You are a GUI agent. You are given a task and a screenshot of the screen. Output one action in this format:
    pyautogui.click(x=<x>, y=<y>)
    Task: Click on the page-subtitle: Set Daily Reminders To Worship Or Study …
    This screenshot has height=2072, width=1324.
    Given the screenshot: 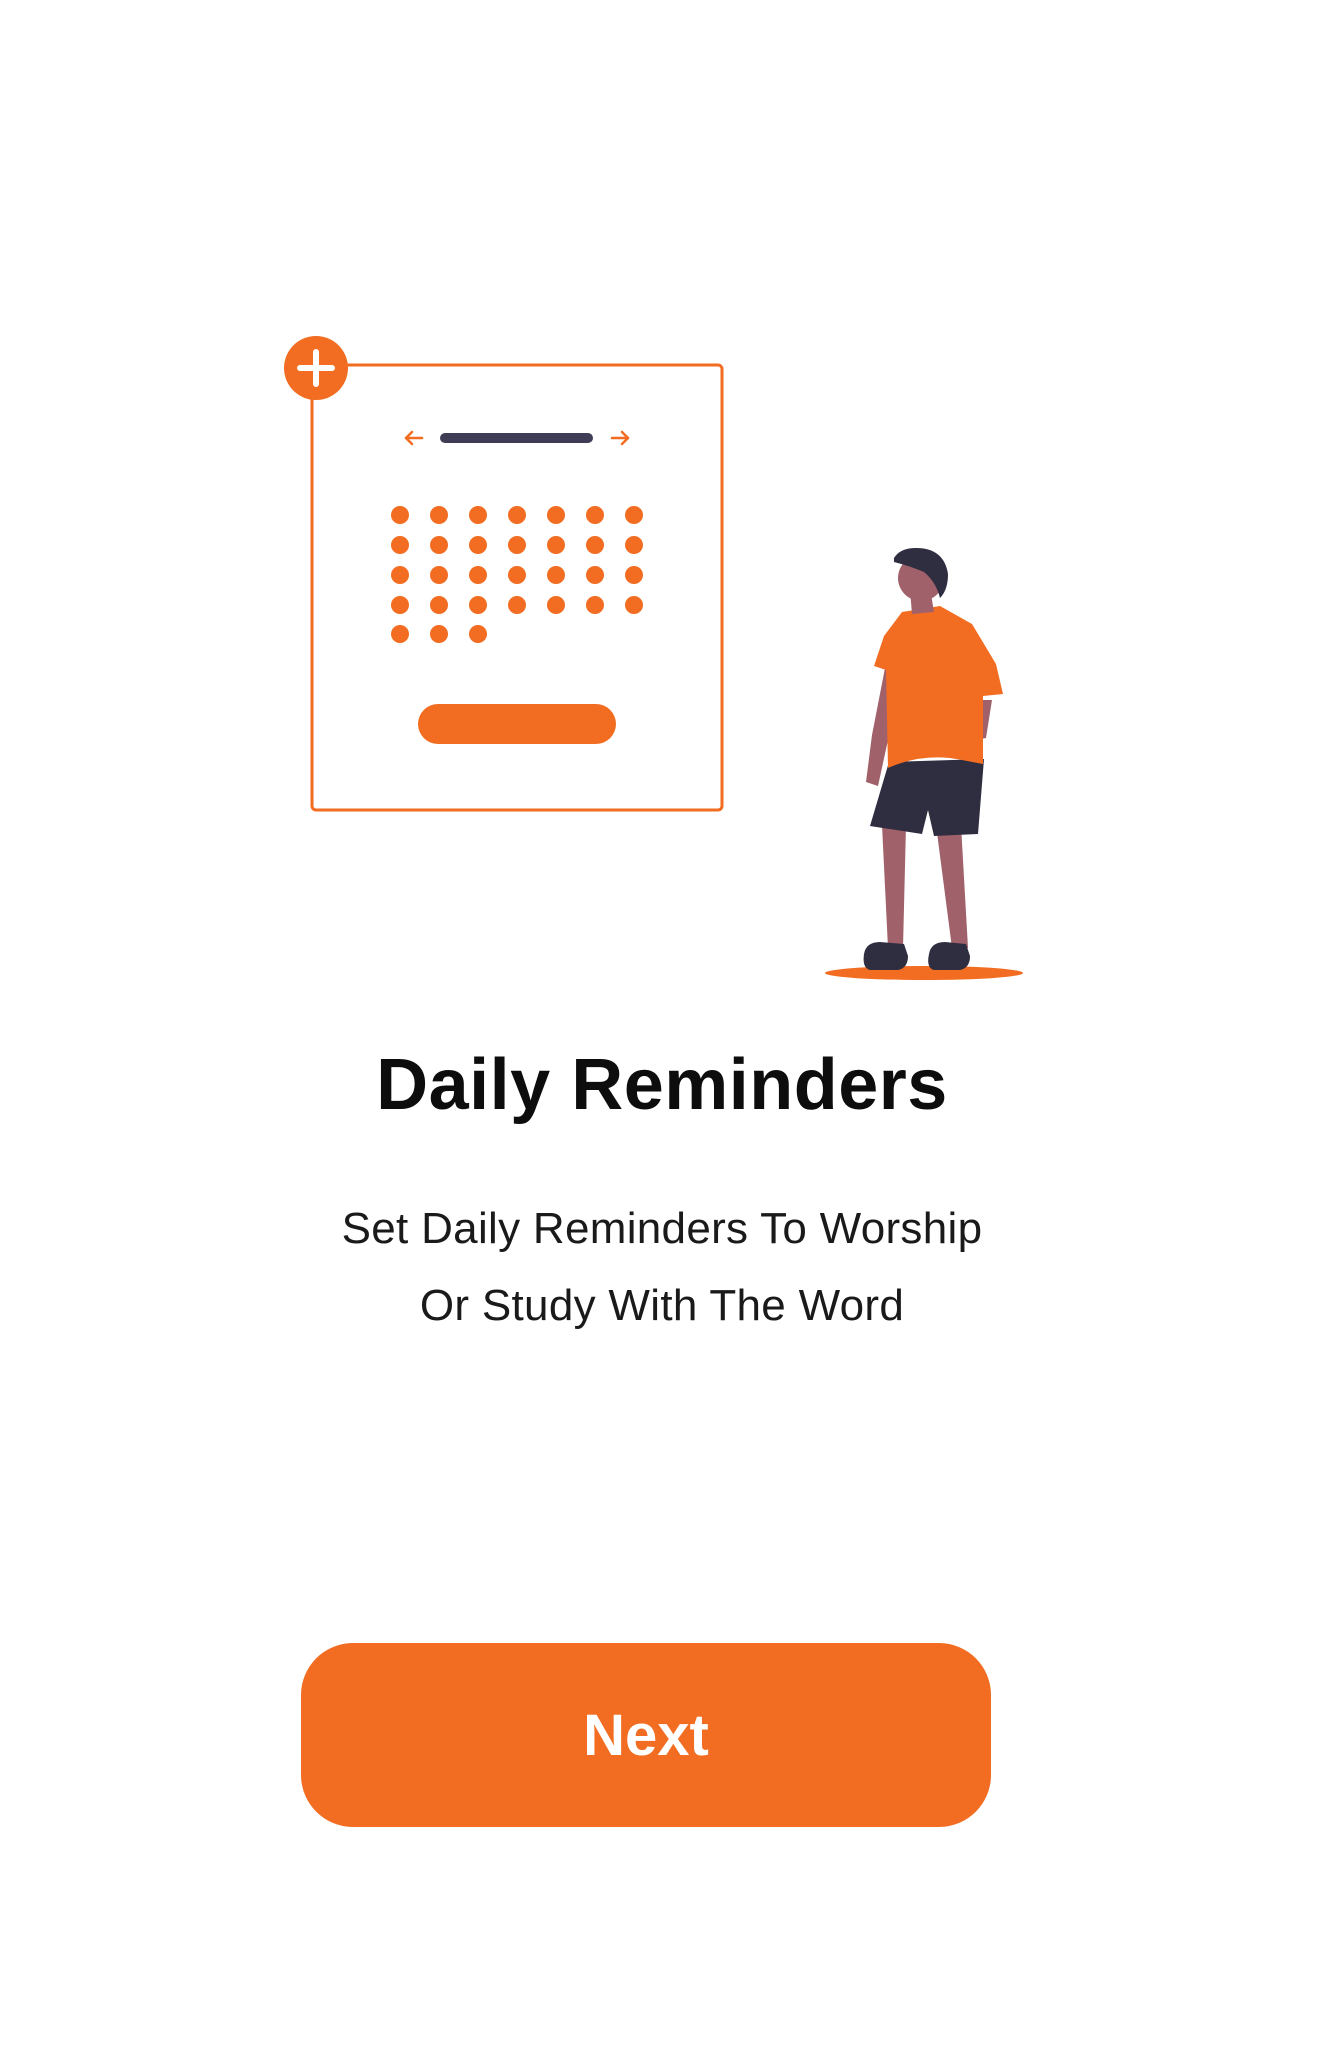 What is the action you would take?
    pyautogui.click(x=662, y=1267)
    